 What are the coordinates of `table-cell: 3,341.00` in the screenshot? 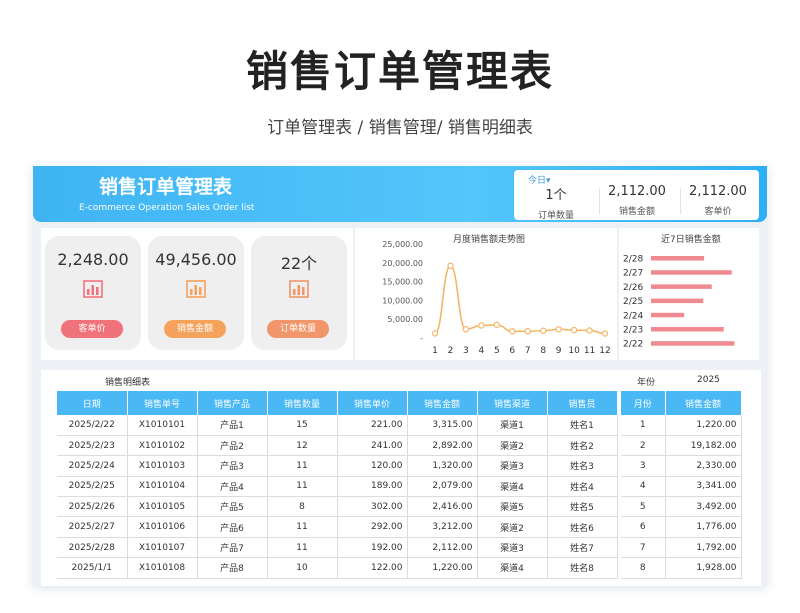 It's located at (703, 487).